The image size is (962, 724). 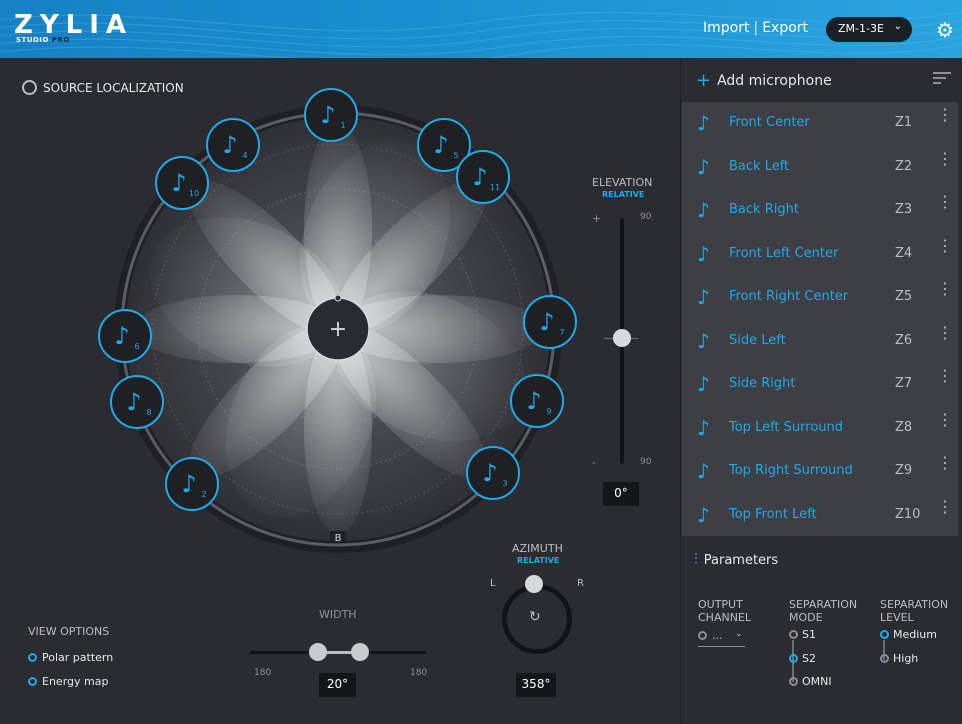 What do you see at coordinates (534, 584) in the screenshot?
I see `azimuth-dial-handle` at bounding box center [534, 584].